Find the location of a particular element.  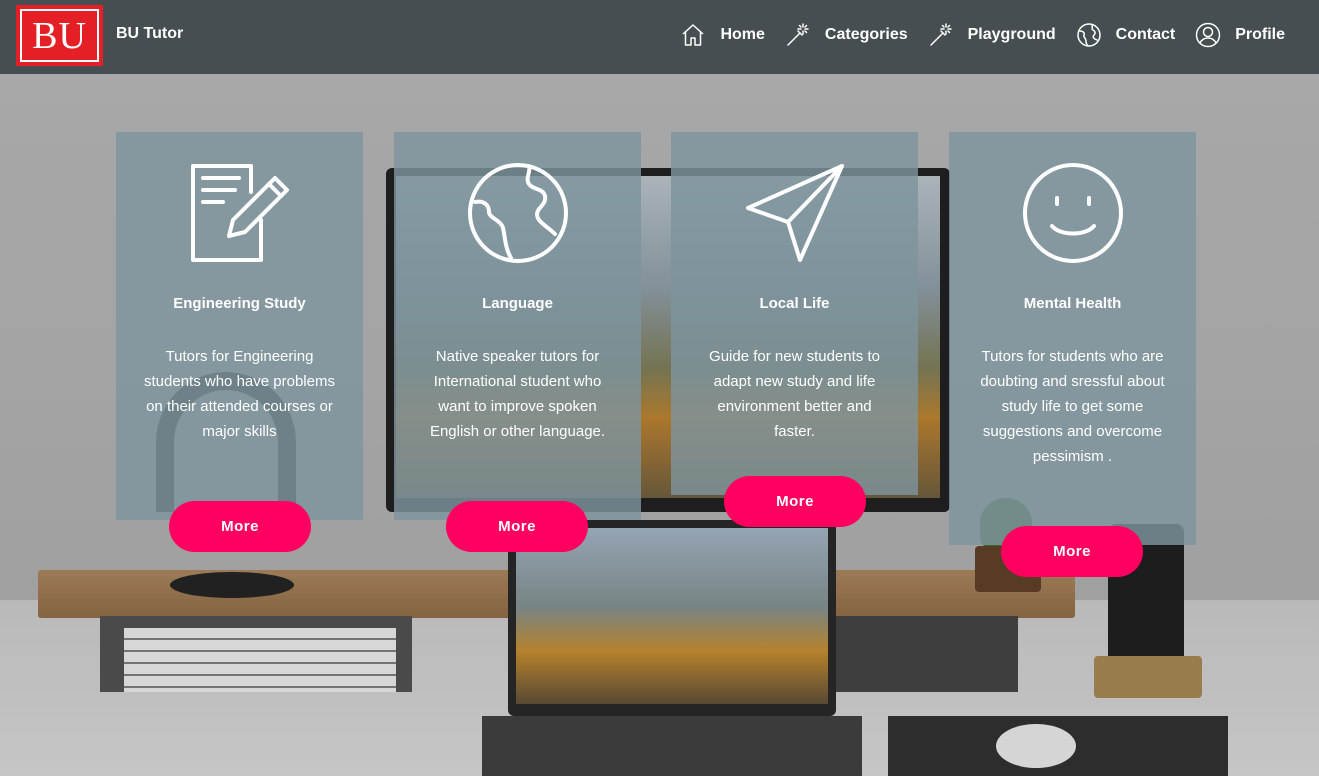

more-button-local-life: More is located at coordinates (795, 501).